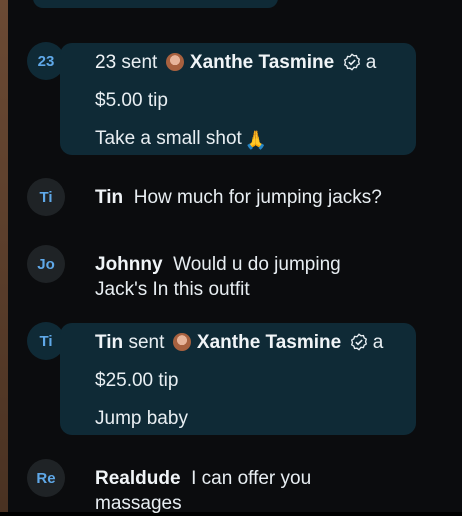 The height and width of the screenshot is (516, 462). I want to click on chat-message: Tin How much for jumping jacks?, so click(238, 197).